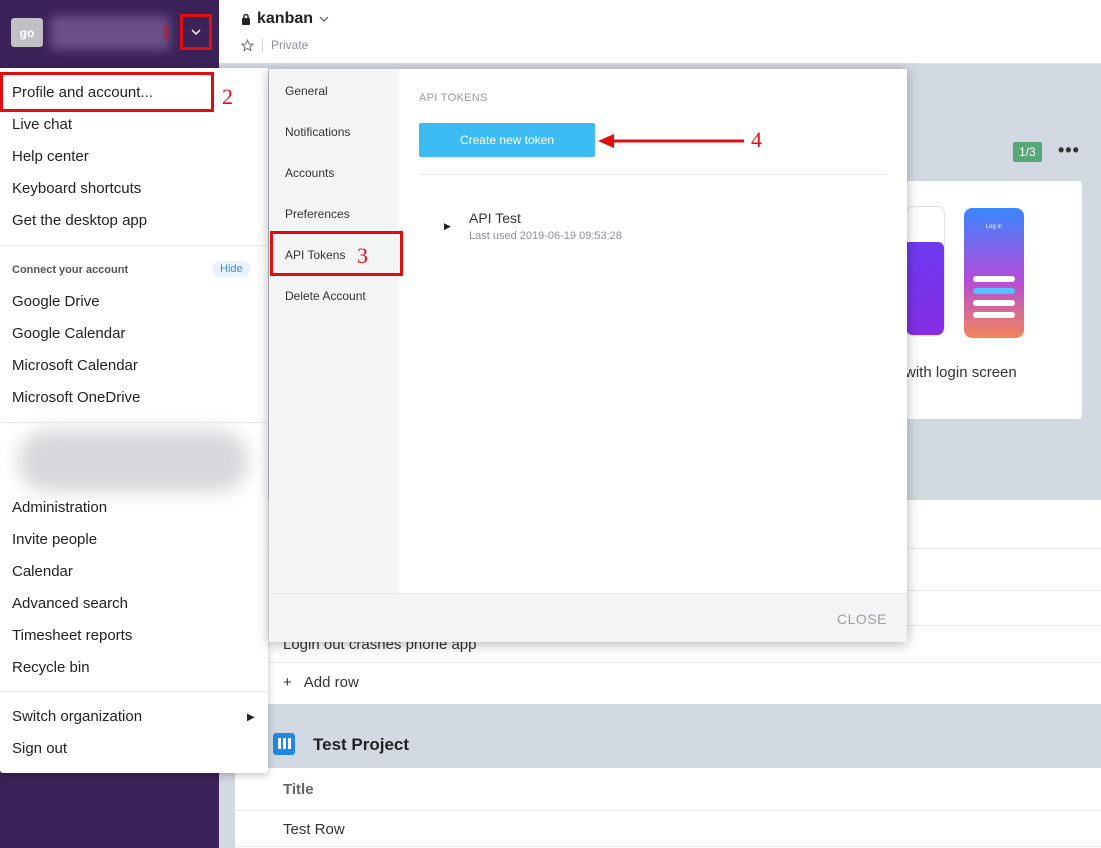 This screenshot has height=848, width=1101. Describe the element at coordinates (51, 667) in the screenshot. I see `menu-item-recycle-bin: Recycle bin` at that location.